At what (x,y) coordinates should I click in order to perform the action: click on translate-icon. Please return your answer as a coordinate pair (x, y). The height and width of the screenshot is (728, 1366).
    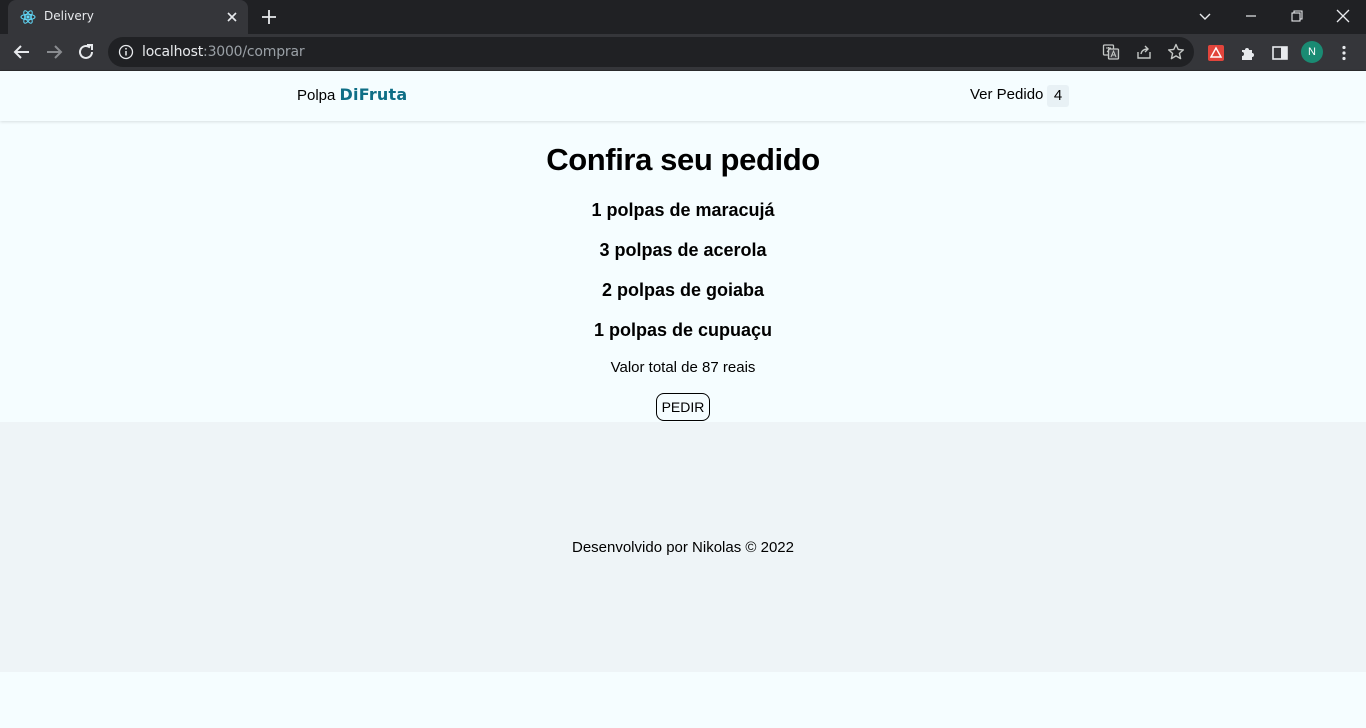
    Looking at the image, I should click on (1111, 52).